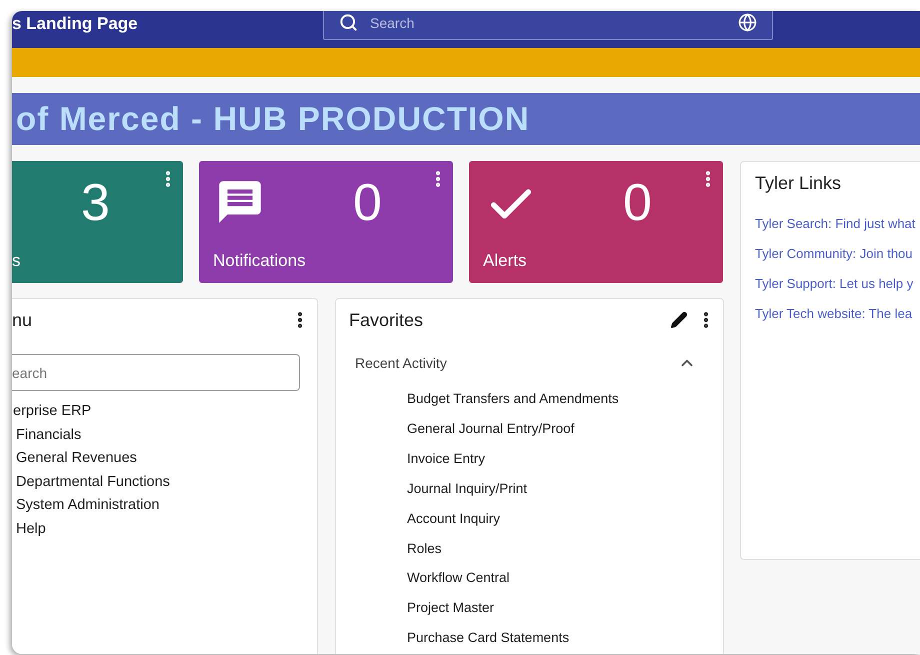 Image resolution: width=920 pixels, height=655 pixels. I want to click on favorite-item: Purchase Card Statements, so click(529, 638).